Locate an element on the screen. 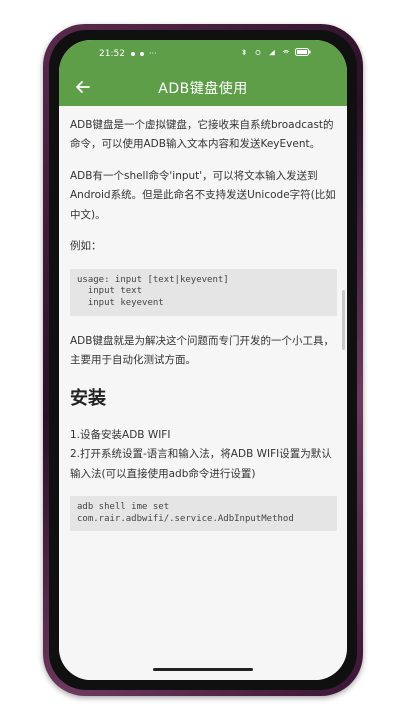 This screenshot has height=720, width=405. battery-icon is located at coordinates (303, 52).